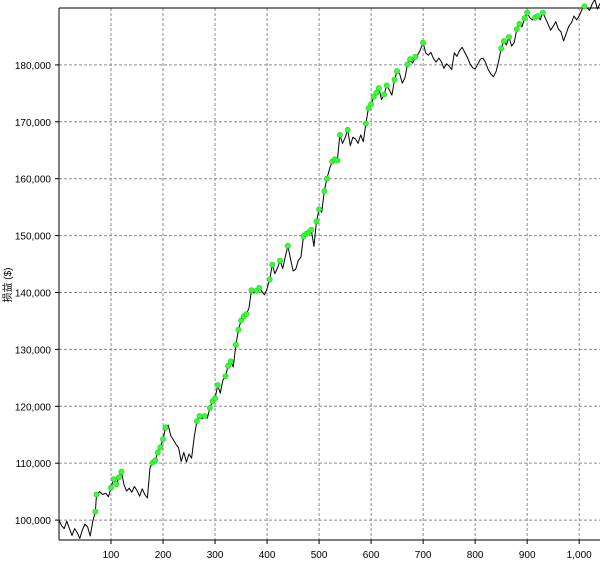  I want to click on x-tick-label: 800, so click(475, 555).